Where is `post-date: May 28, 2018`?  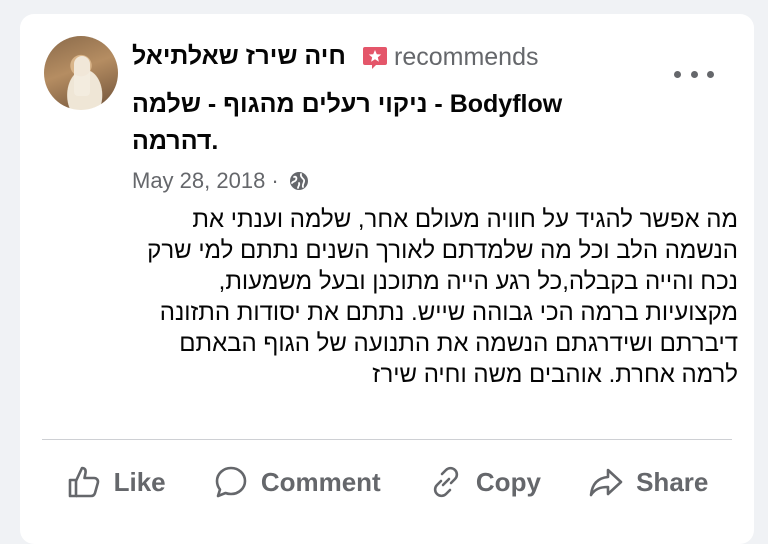 post-date: May 28, 2018 is located at coordinates (198, 181).